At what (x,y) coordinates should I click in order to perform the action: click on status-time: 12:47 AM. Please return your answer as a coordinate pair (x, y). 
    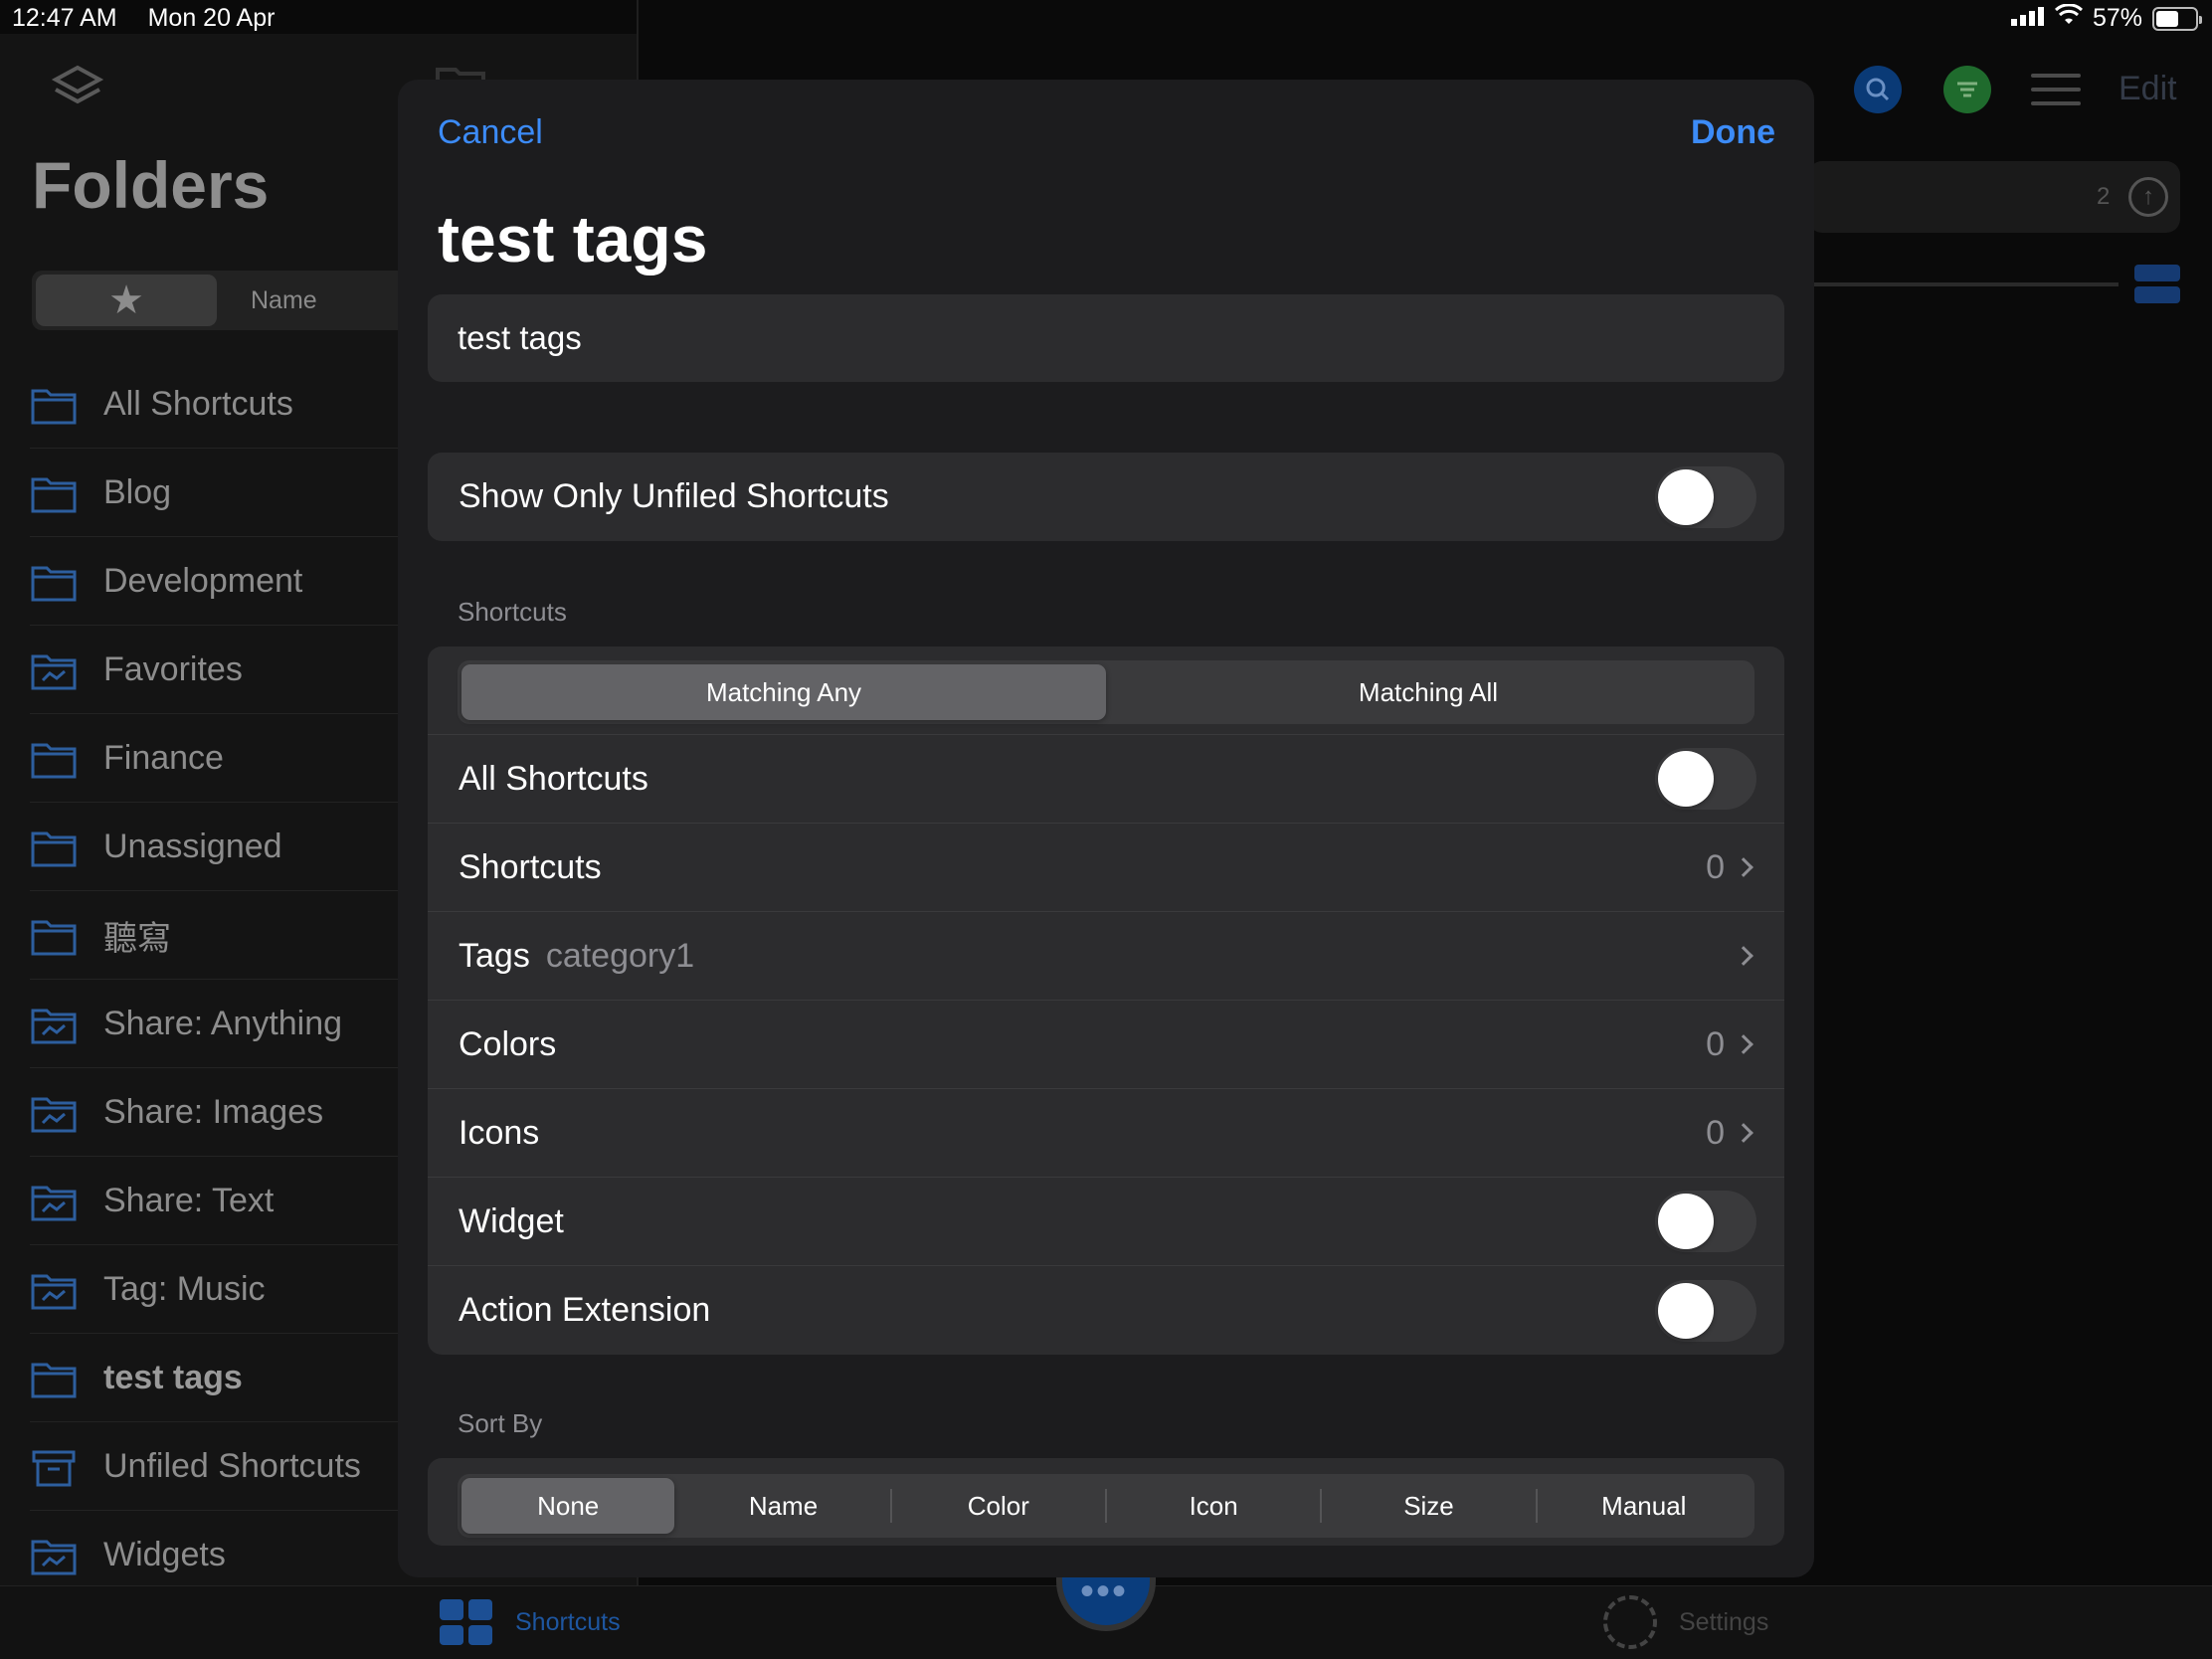
    Looking at the image, I should click on (64, 18).